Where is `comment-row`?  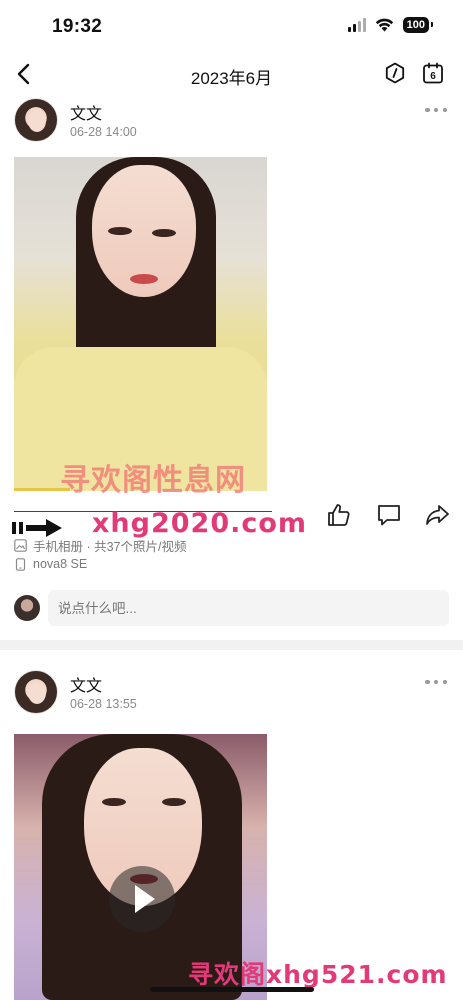 comment-row is located at coordinates (231, 608).